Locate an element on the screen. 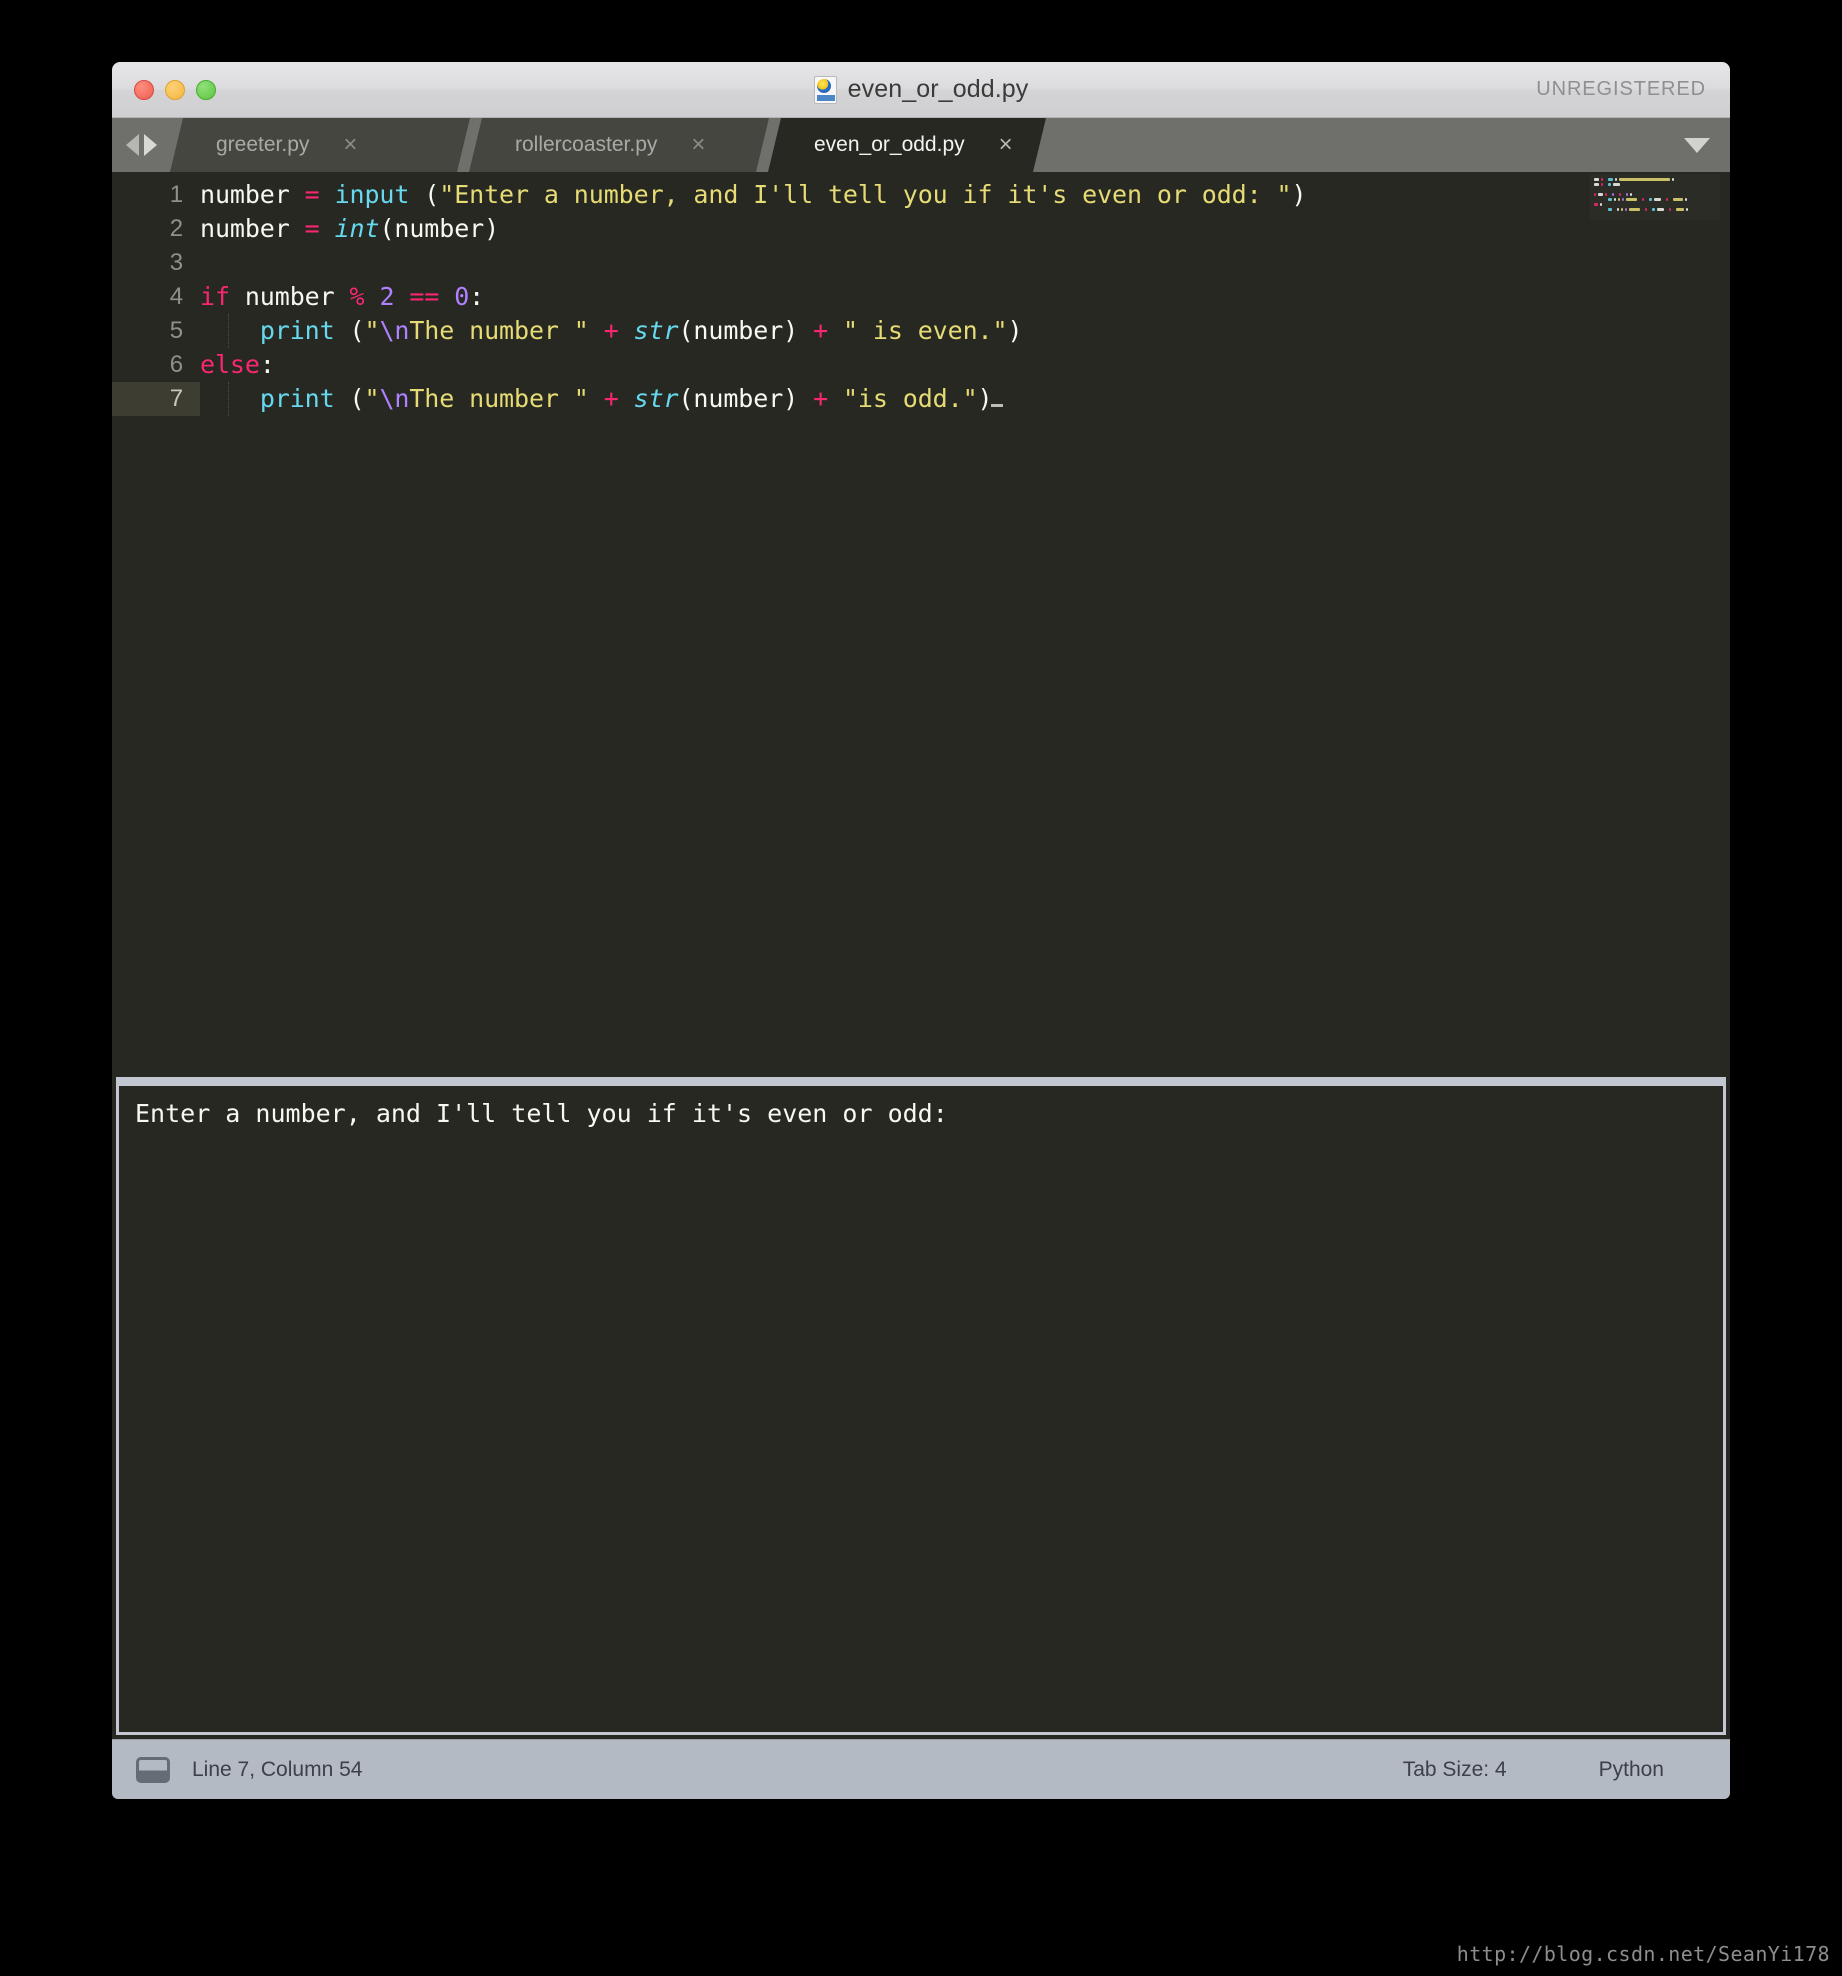  code-token: "is odd." is located at coordinates (910, 398).